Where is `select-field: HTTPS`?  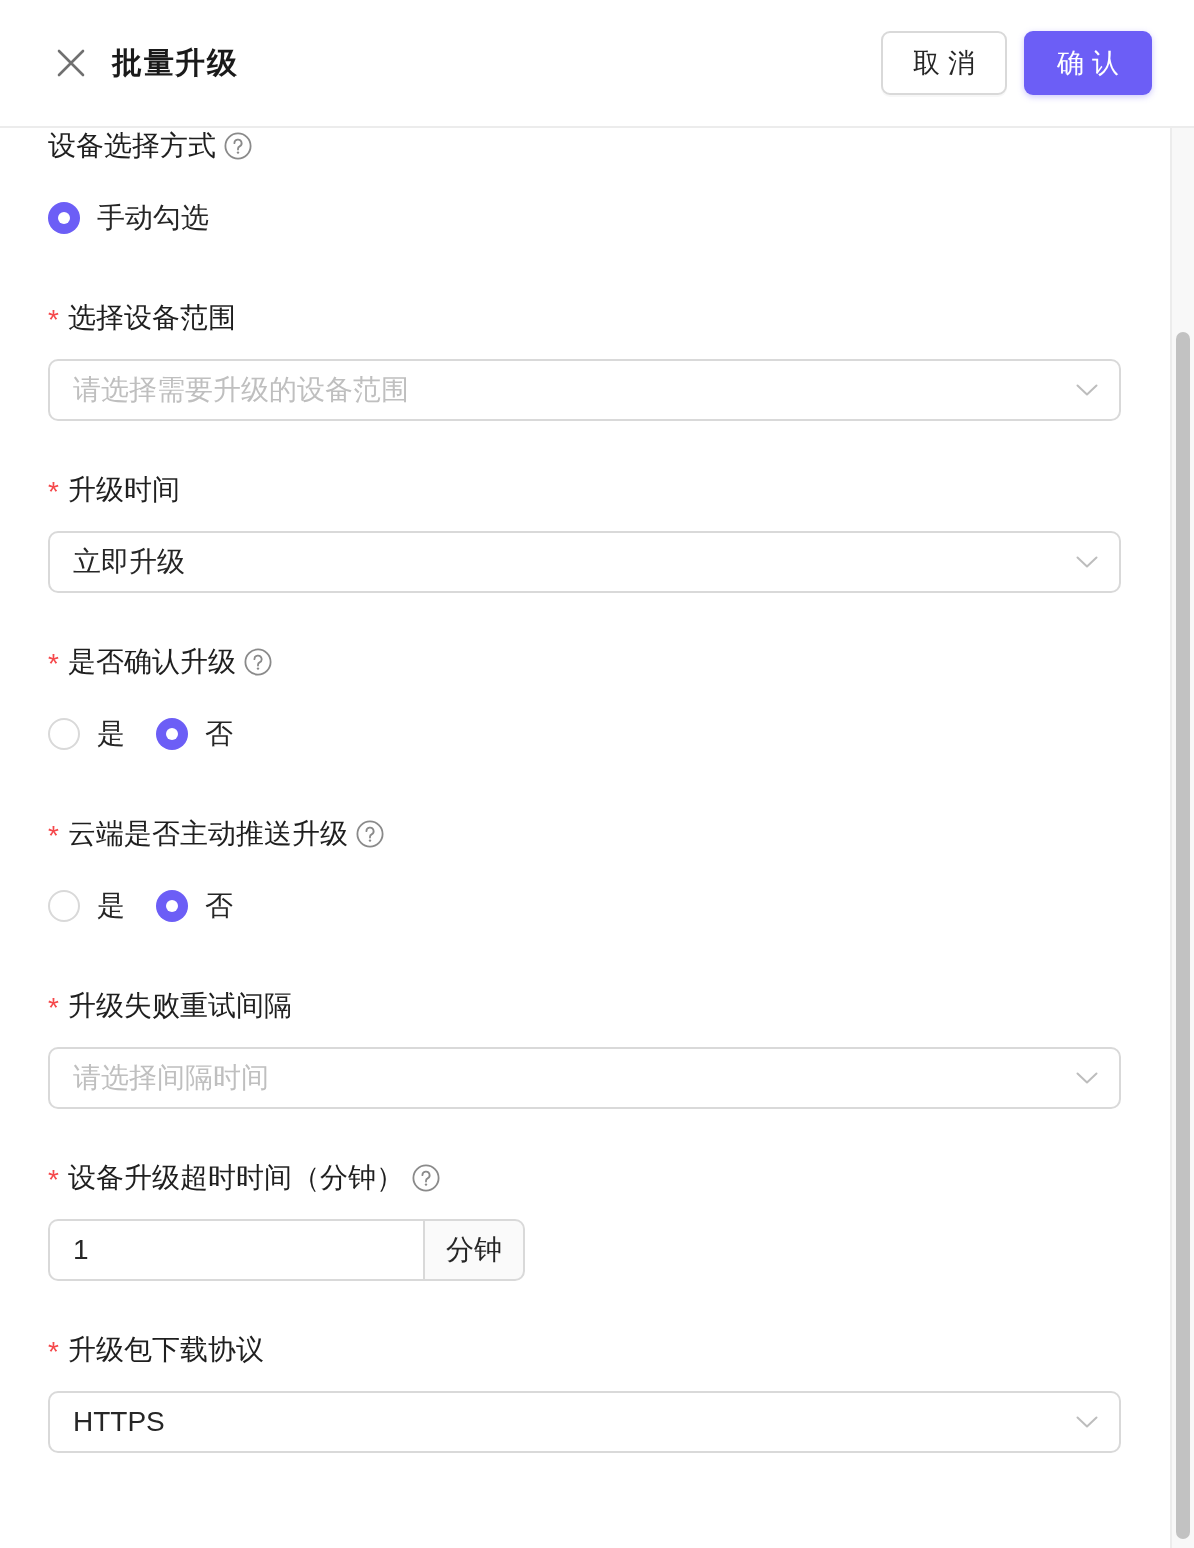
select-field: HTTPS is located at coordinates (584, 1422).